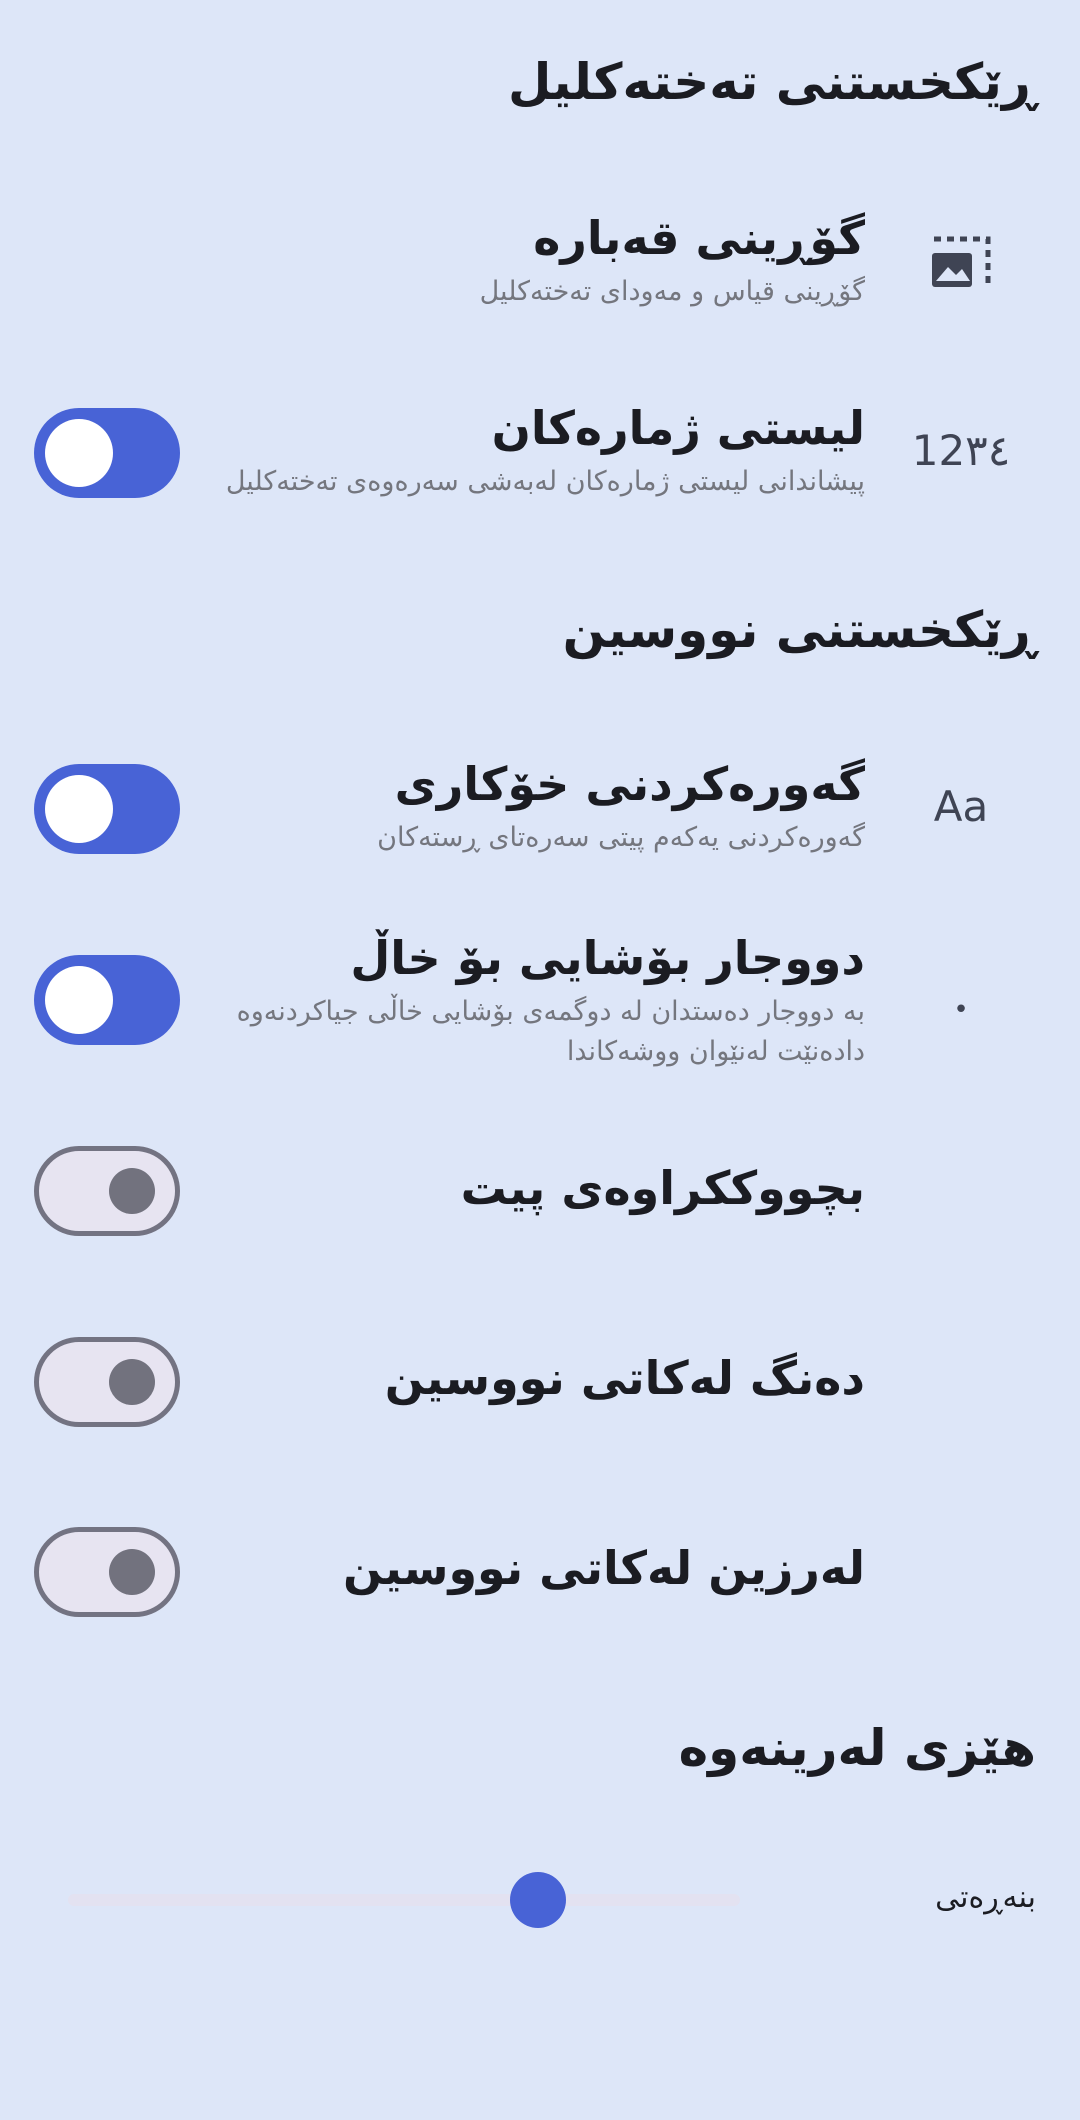  Describe the element at coordinates (107, 1191) in the screenshot. I see `key-popup-toggle` at that location.